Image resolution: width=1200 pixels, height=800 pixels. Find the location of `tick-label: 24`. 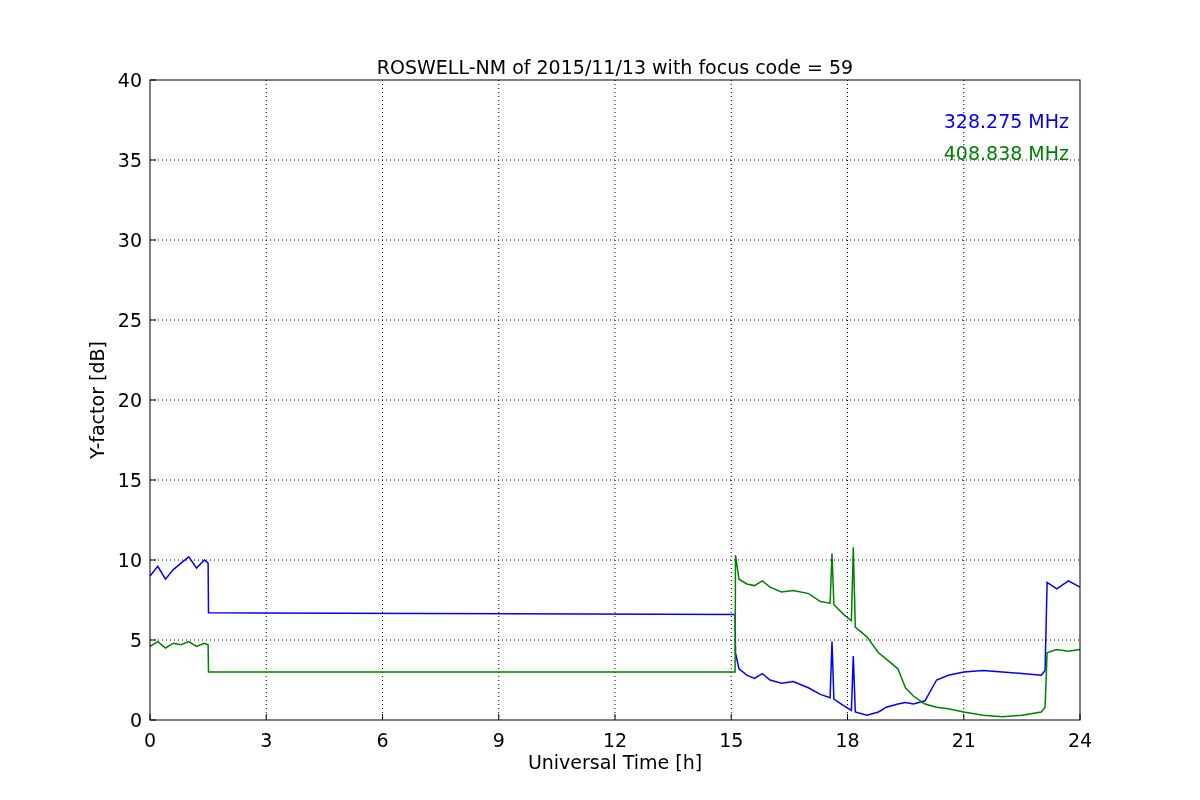

tick-label: 24 is located at coordinates (1080, 740).